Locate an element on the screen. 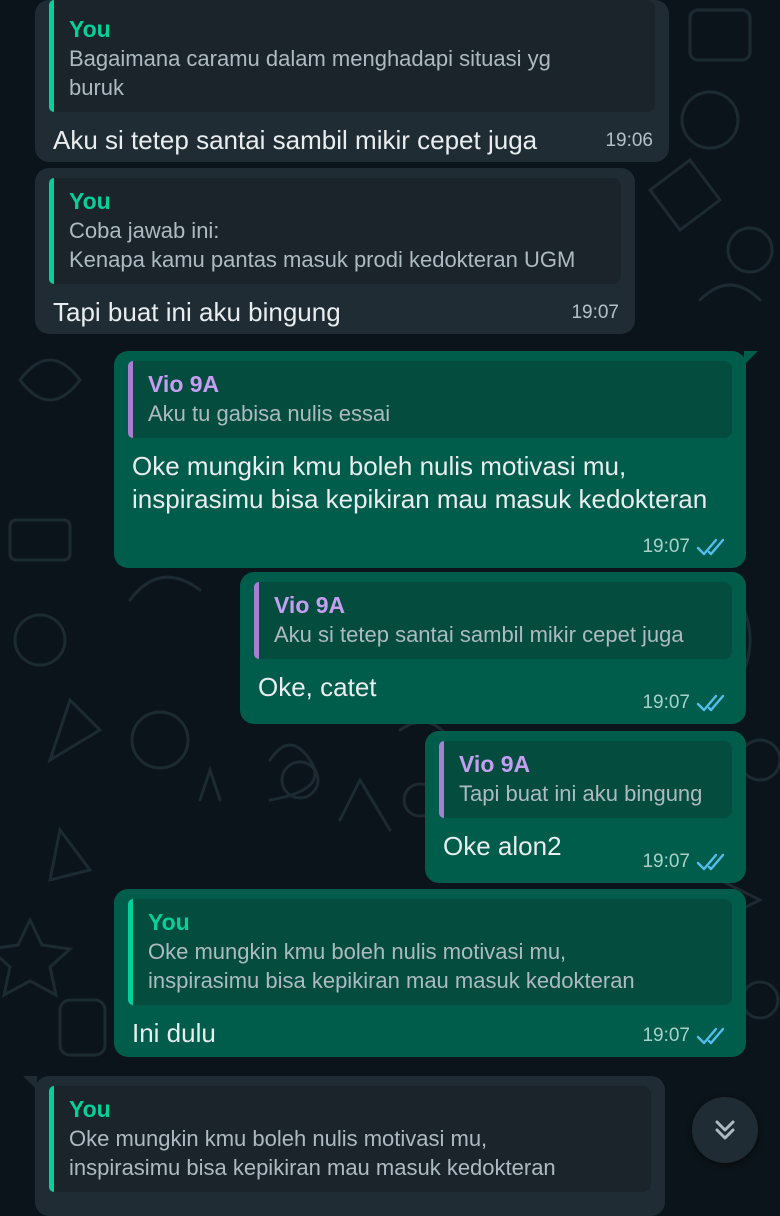 The height and width of the screenshot is (1216, 780). quoted-text: Aku tu gabisa nulis essai is located at coordinates (269, 413).